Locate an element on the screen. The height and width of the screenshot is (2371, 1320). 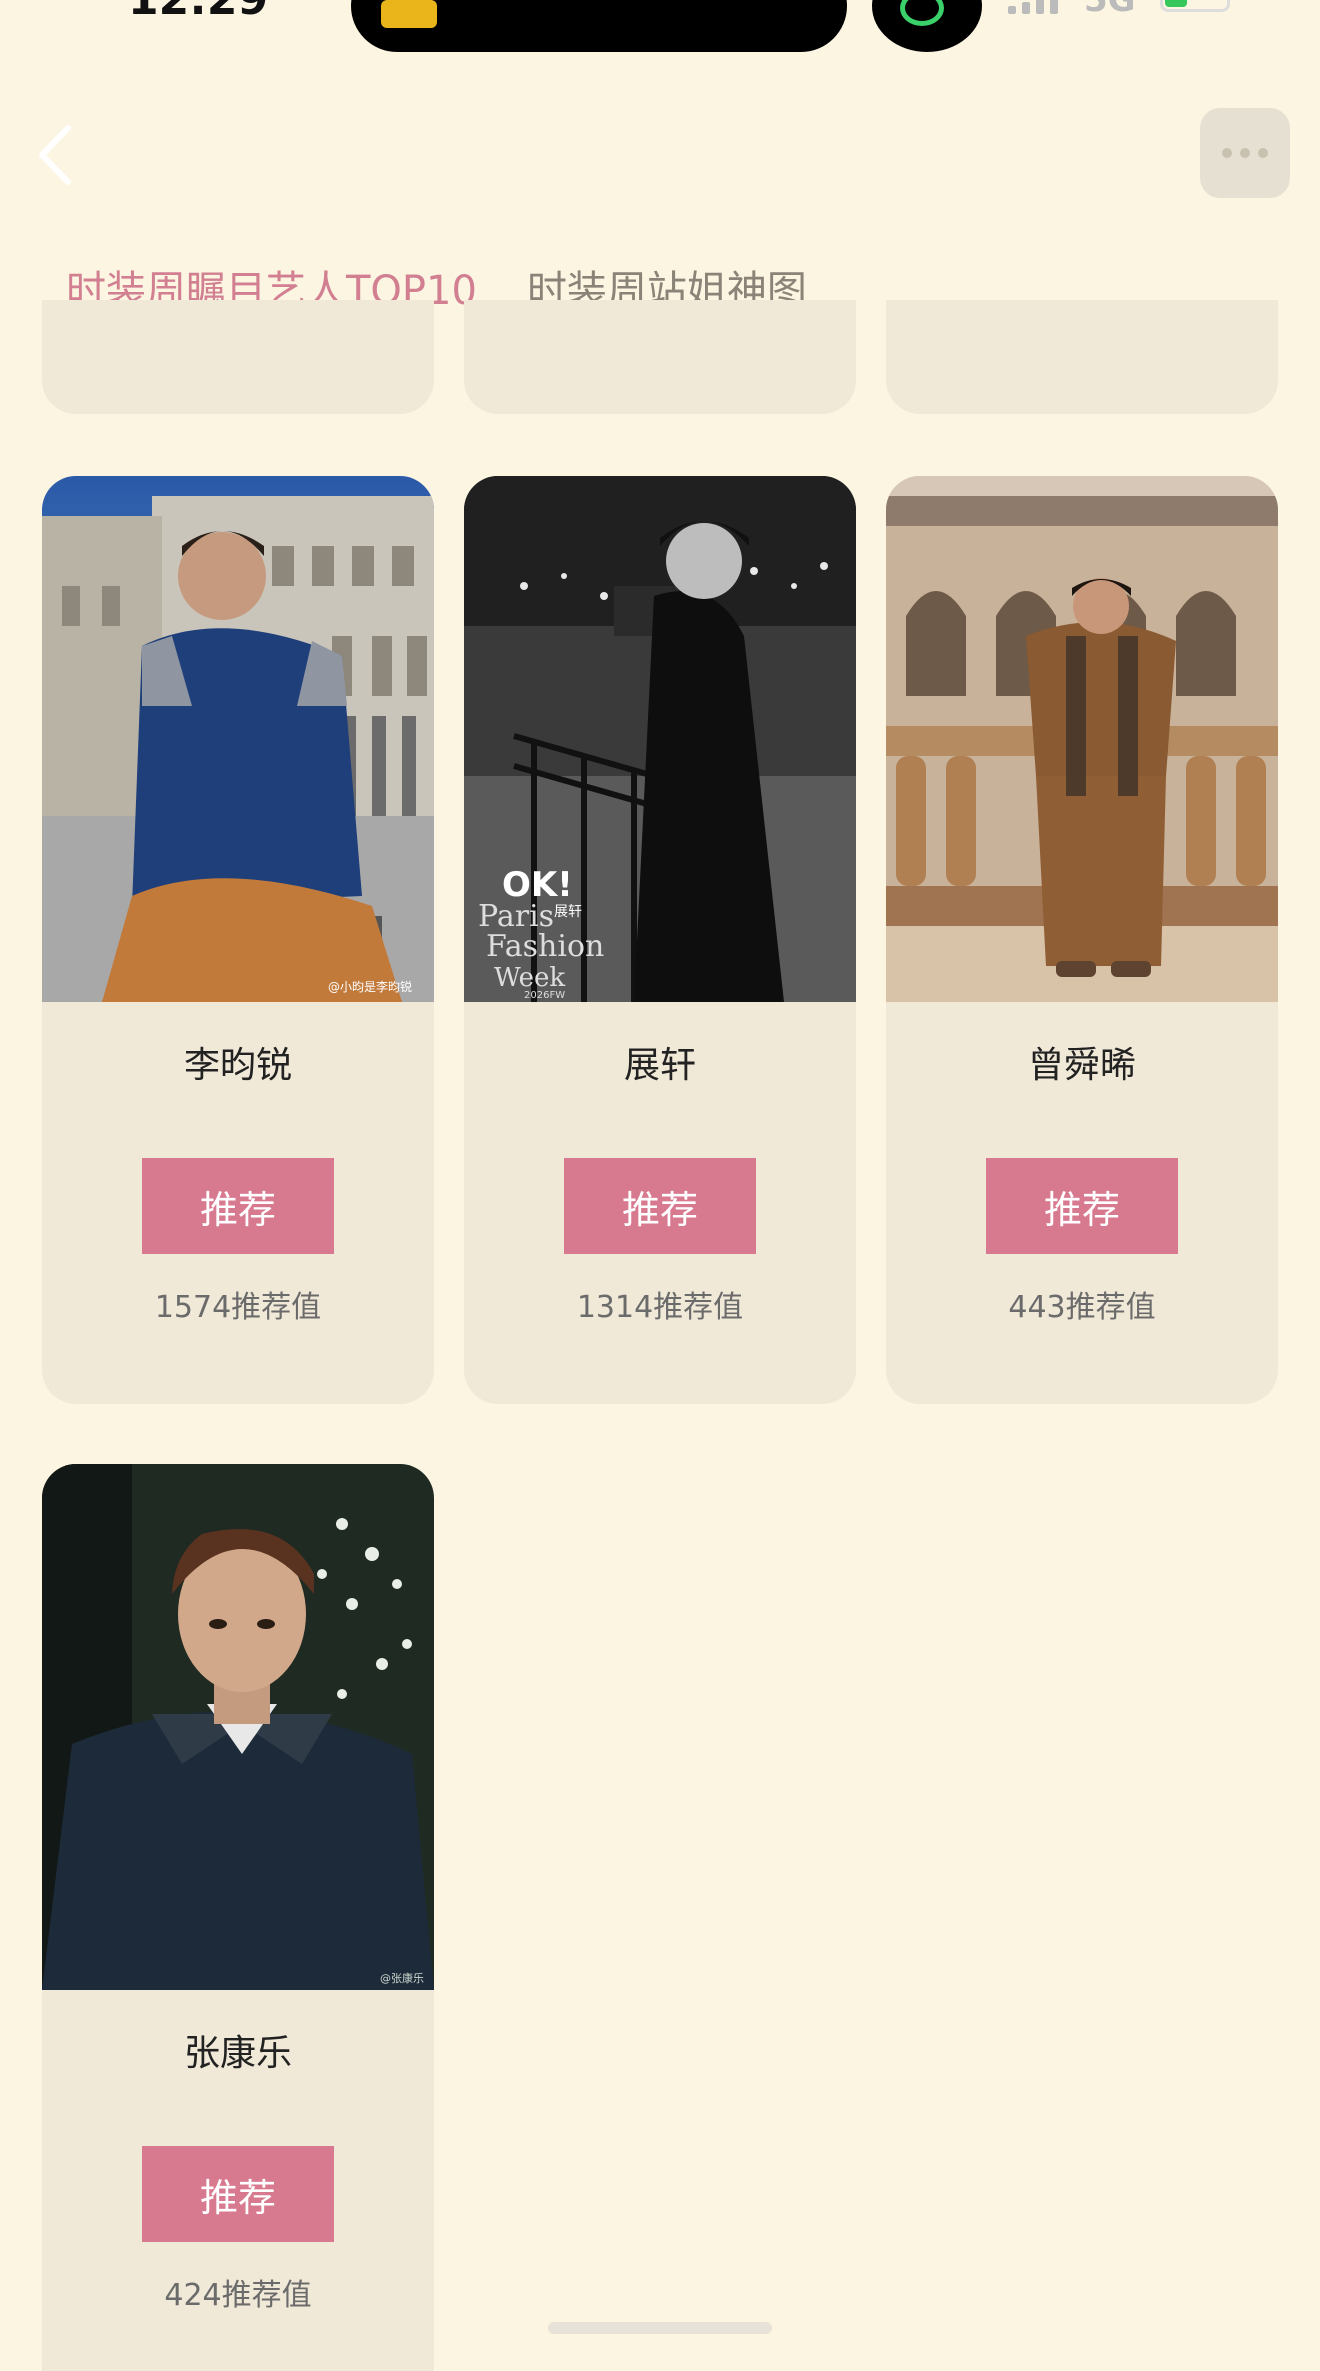
artist-card: @张康乐 张康乐 推荐 424推荐值 is located at coordinates (238, 1917).